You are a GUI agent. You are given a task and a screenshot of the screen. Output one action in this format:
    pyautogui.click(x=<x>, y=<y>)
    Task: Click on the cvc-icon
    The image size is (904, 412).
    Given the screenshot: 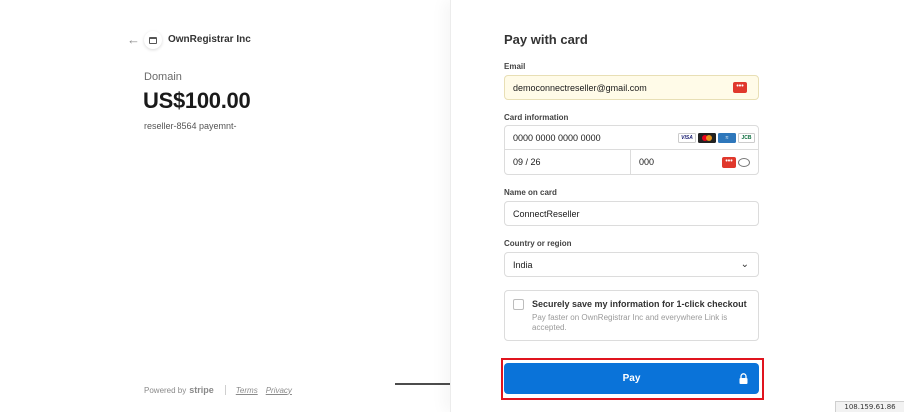 What is the action you would take?
    pyautogui.click(x=744, y=162)
    